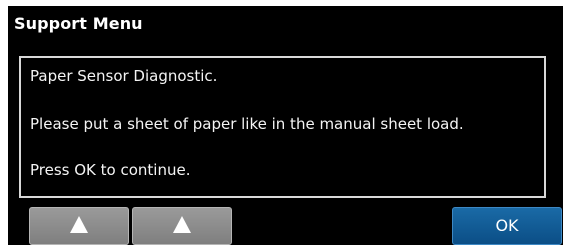 This screenshot has width=566, height=245. What do you see at coordinates (507, 226) in the screenshot?
I see `ok-button: OK` at bounding box center [507, 226].